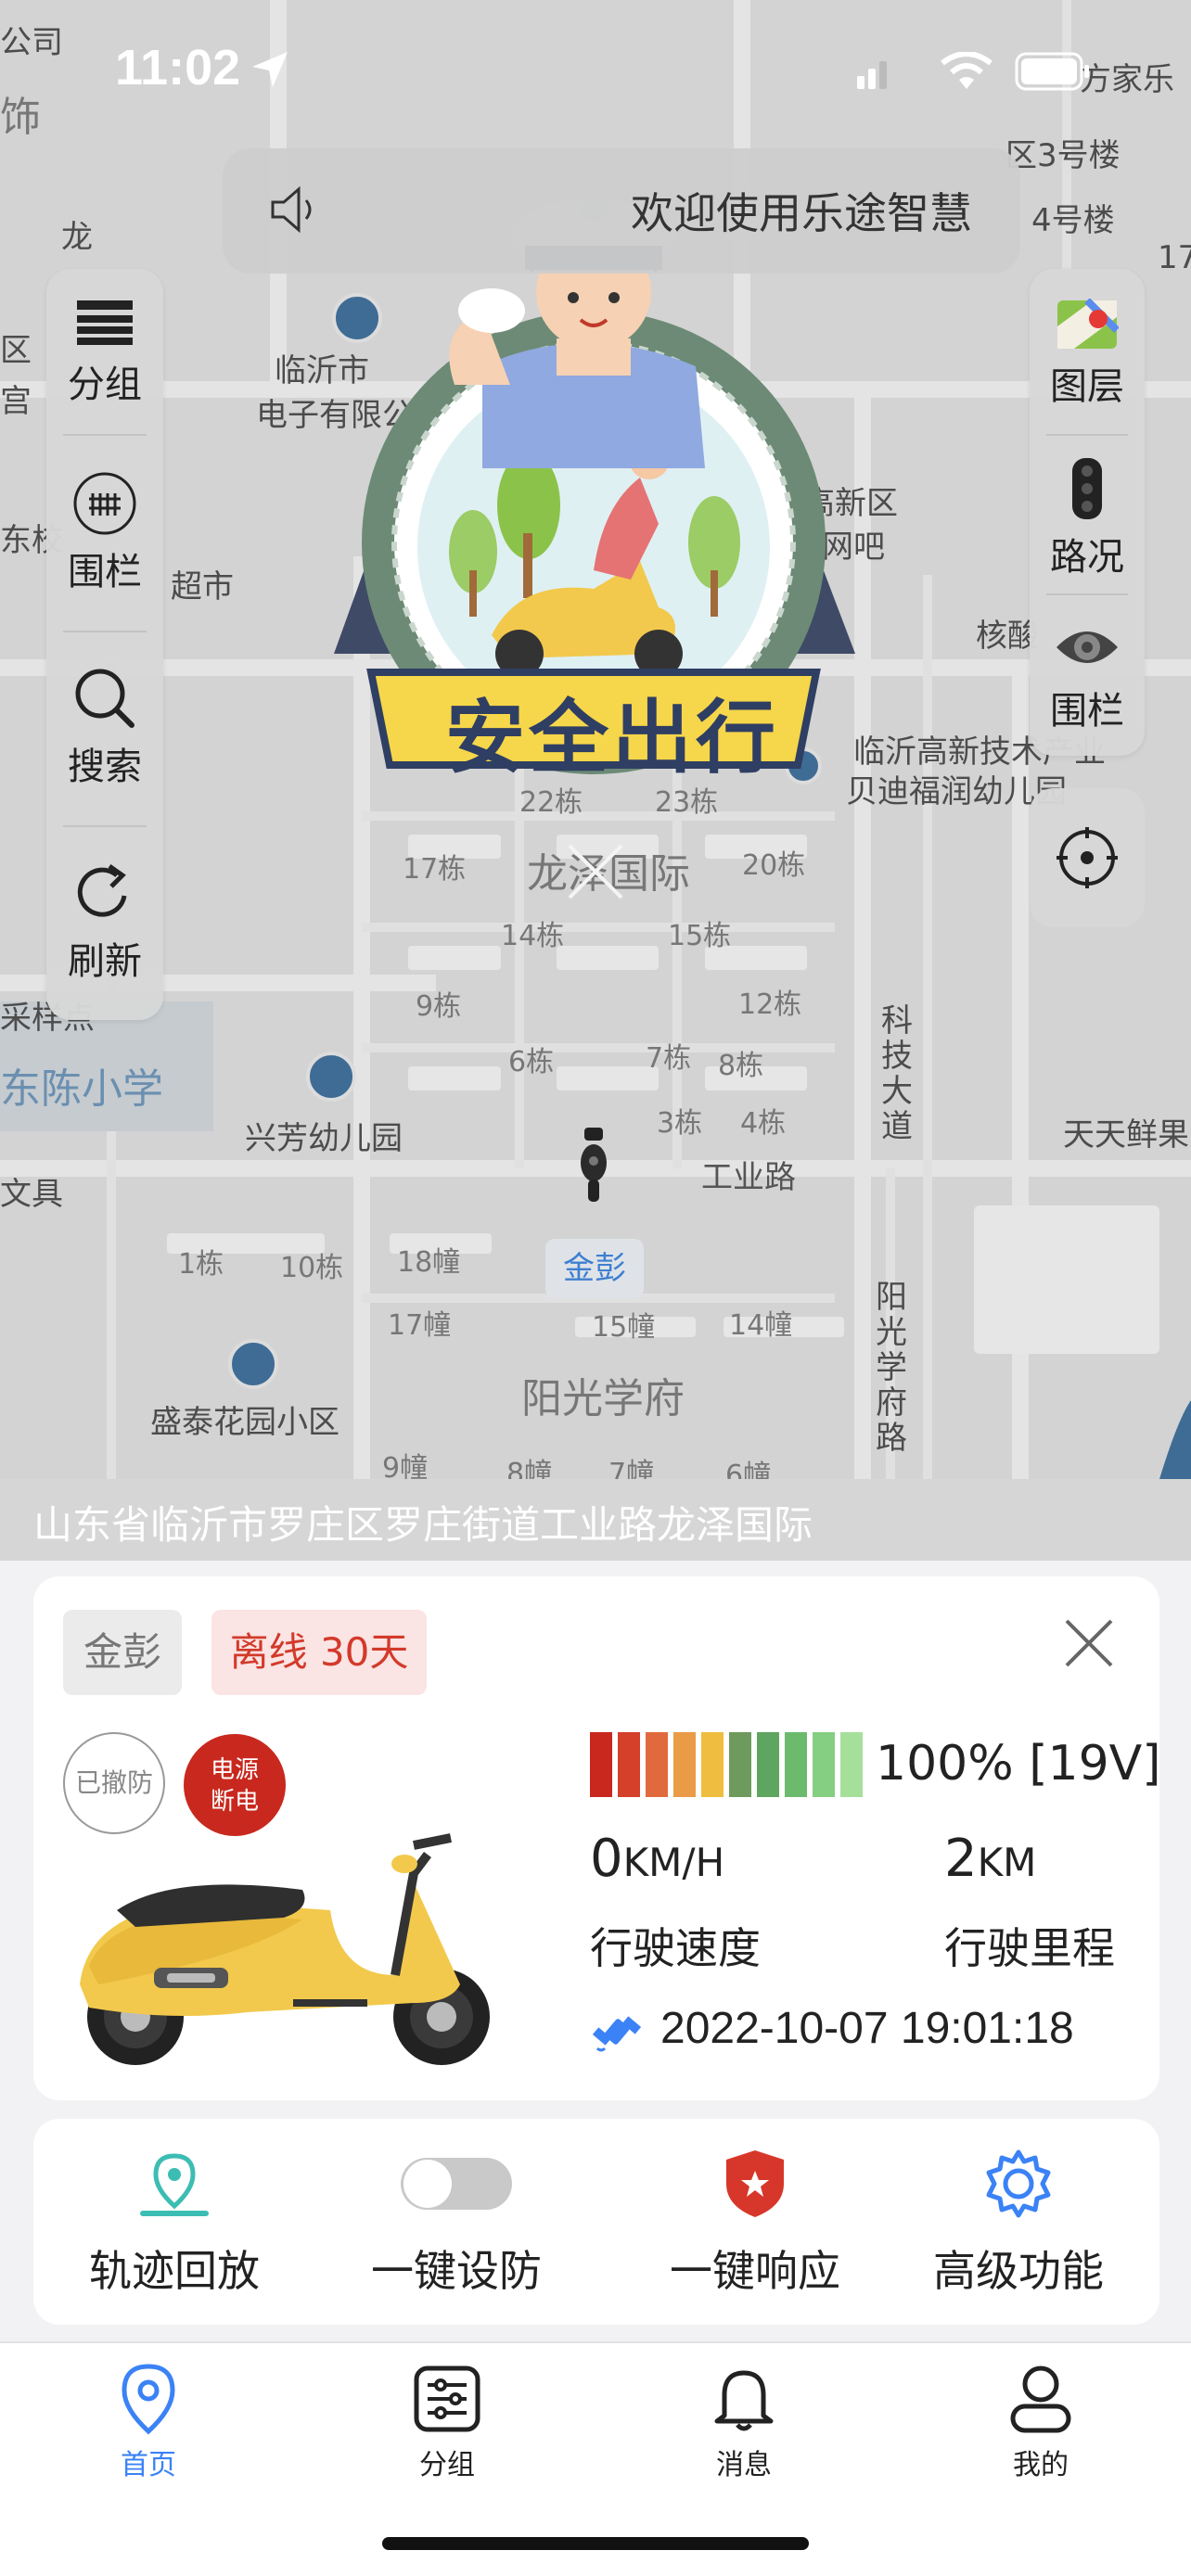 This screenshot has height=2576, width=1191. Describe the element at coordinates (148, 2399) in the screenshot. I see `location-pin-icon` at that location.